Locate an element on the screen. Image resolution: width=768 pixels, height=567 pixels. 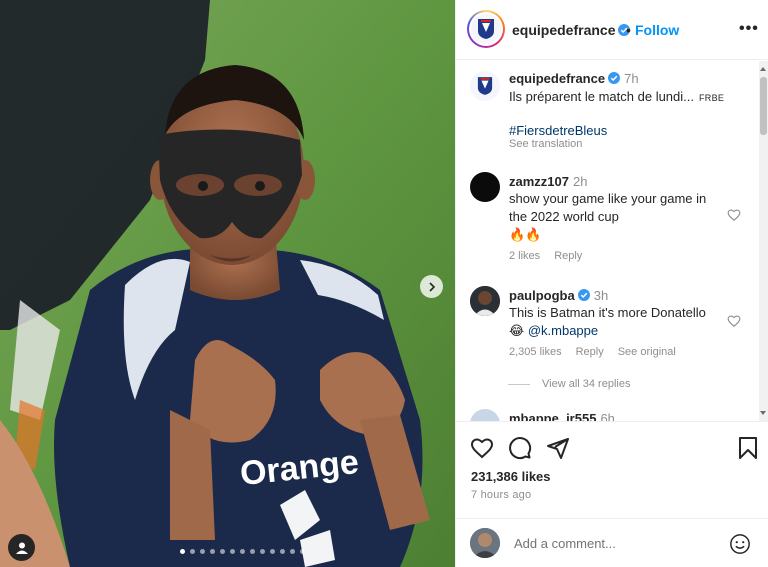
carousel-indicator is located at coordinates (242, 551).